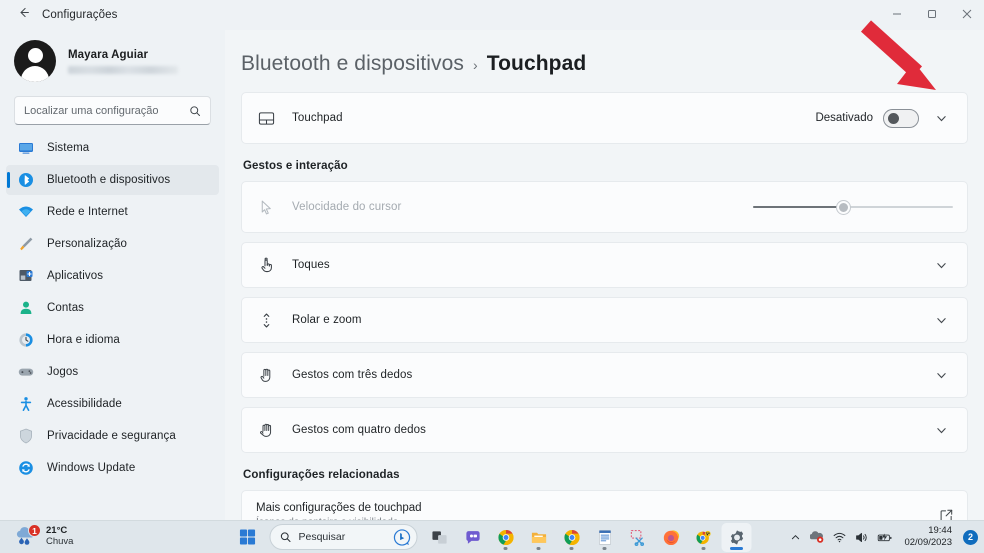  I want to click on avatar, so click(35, 61).